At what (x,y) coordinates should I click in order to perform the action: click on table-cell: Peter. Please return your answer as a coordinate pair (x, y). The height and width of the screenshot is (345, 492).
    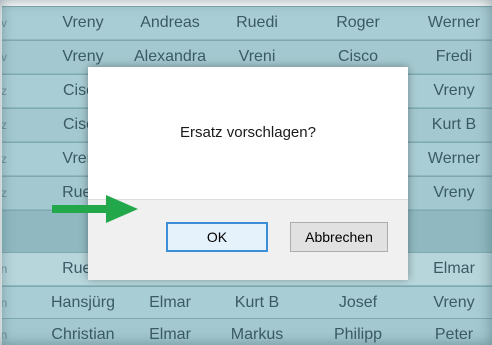
    Looking at the image, I should click on (454, 334).